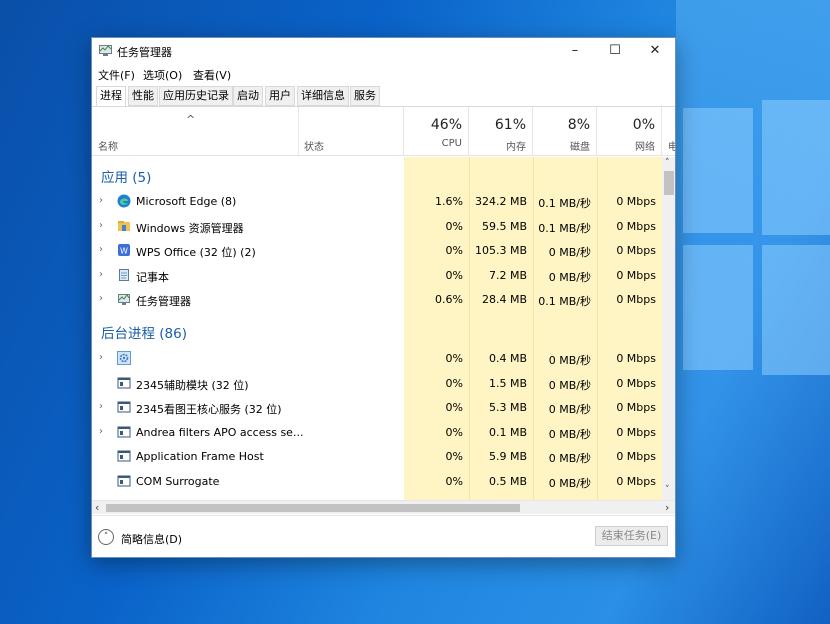  I want to click on app-process-row: › 任务管理器 0.6% 28.4 MB 0.1 MB/秒 0 Mbps, so click(377, 299).